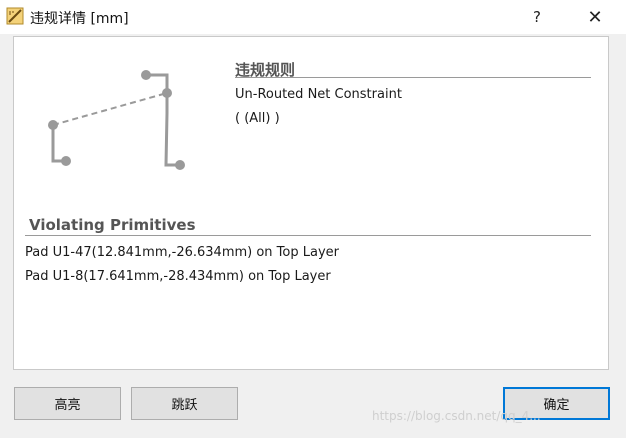 This screenshot has width=626, height=438. Describe the element at coordinates (413, 77) in the screenshot. I see `rule-divider` at that location.